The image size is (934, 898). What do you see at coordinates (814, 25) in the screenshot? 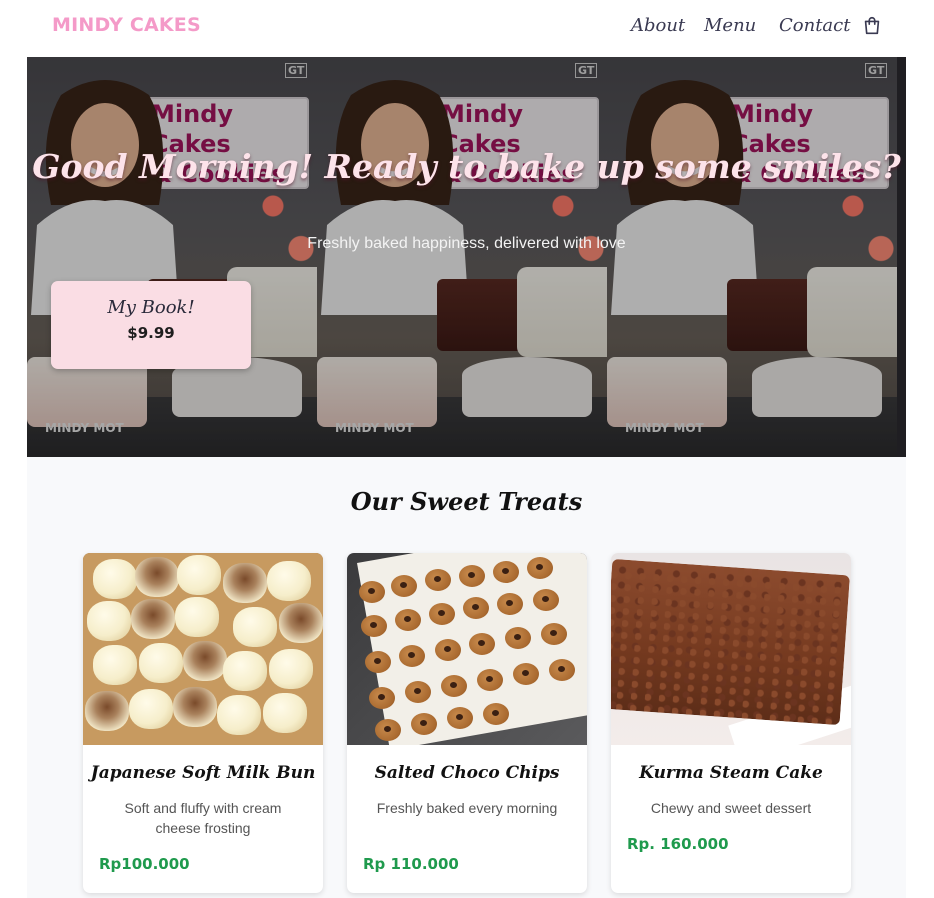
I see `nav-link-contact: Contact` at bounding box center [814, 25].